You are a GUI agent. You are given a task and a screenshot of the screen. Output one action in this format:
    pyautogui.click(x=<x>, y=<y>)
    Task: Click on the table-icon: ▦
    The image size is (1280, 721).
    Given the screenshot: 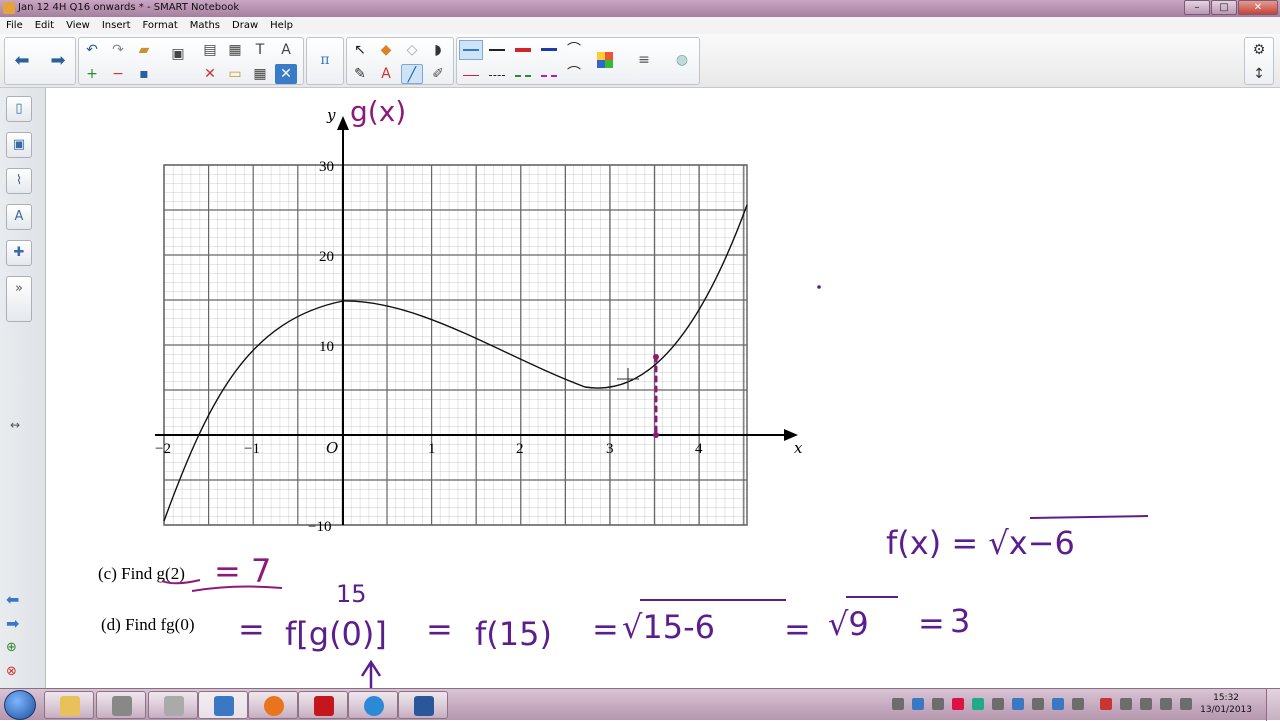 What is the action you would take?
    pyautogui.click(x=260, y=74)
    